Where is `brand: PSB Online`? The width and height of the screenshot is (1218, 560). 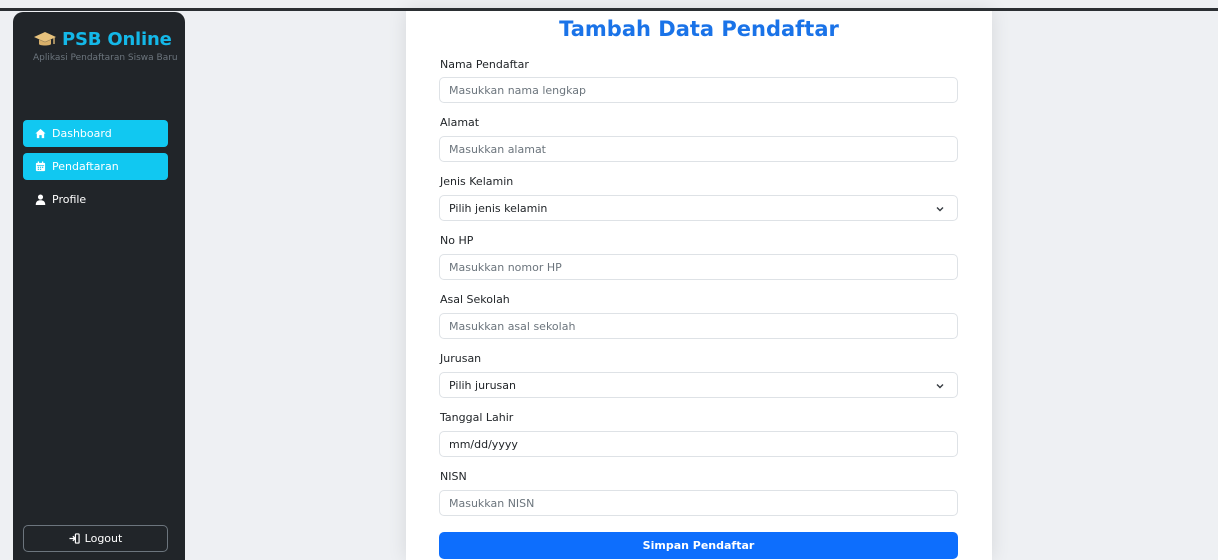 brand: PSB Online is located at coordinates (102, 39).